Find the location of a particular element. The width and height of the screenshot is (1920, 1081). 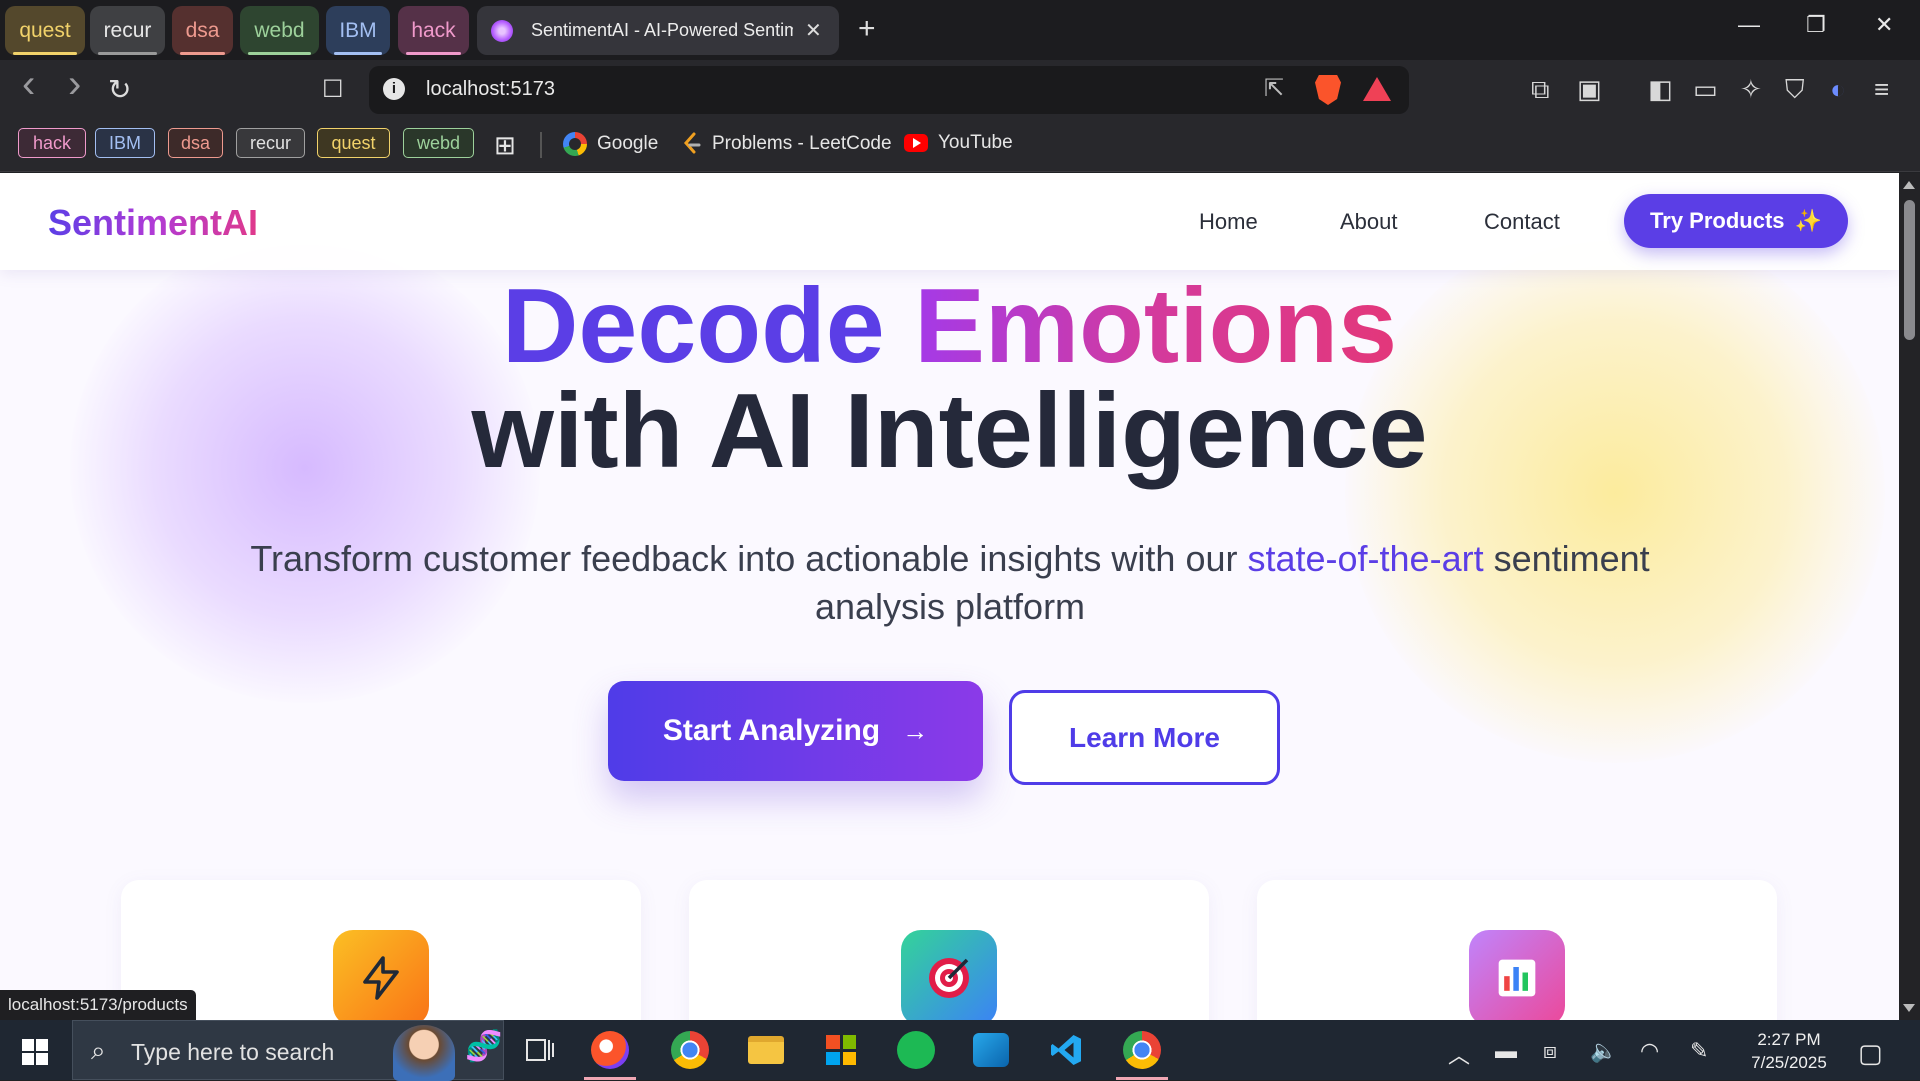

bookmark-google: Google is located at coordinates (610, 144).